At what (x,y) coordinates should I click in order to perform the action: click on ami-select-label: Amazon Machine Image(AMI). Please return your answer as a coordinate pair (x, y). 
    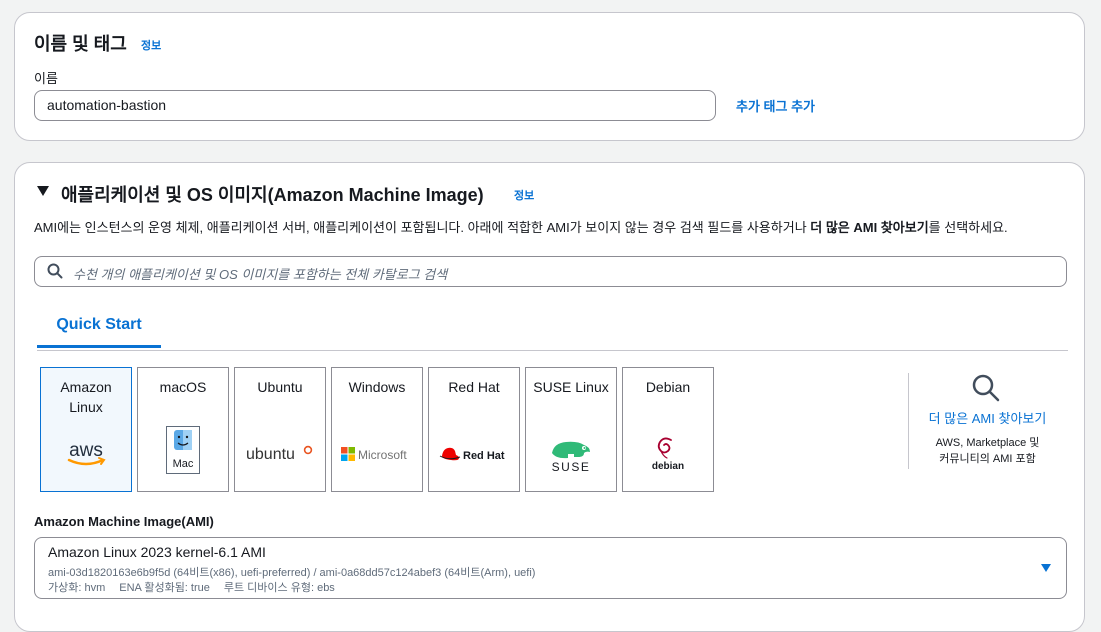
    Looking at the image, I should click on (124, 521).